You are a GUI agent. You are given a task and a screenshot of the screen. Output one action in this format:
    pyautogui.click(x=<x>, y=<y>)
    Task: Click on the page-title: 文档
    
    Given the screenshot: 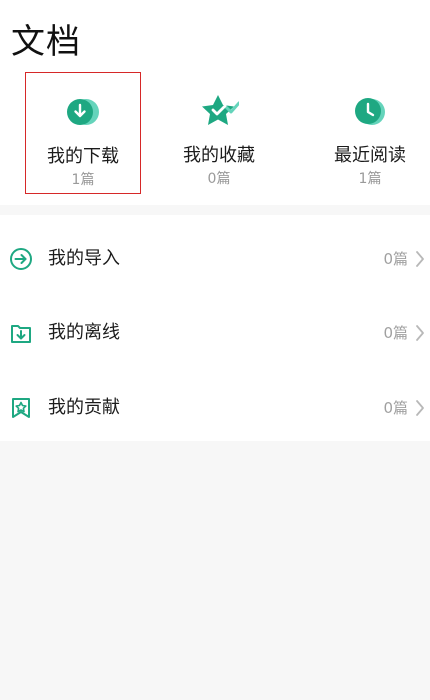 What is the action you would take?
    pyautogui.click(x=46, y=42)
    